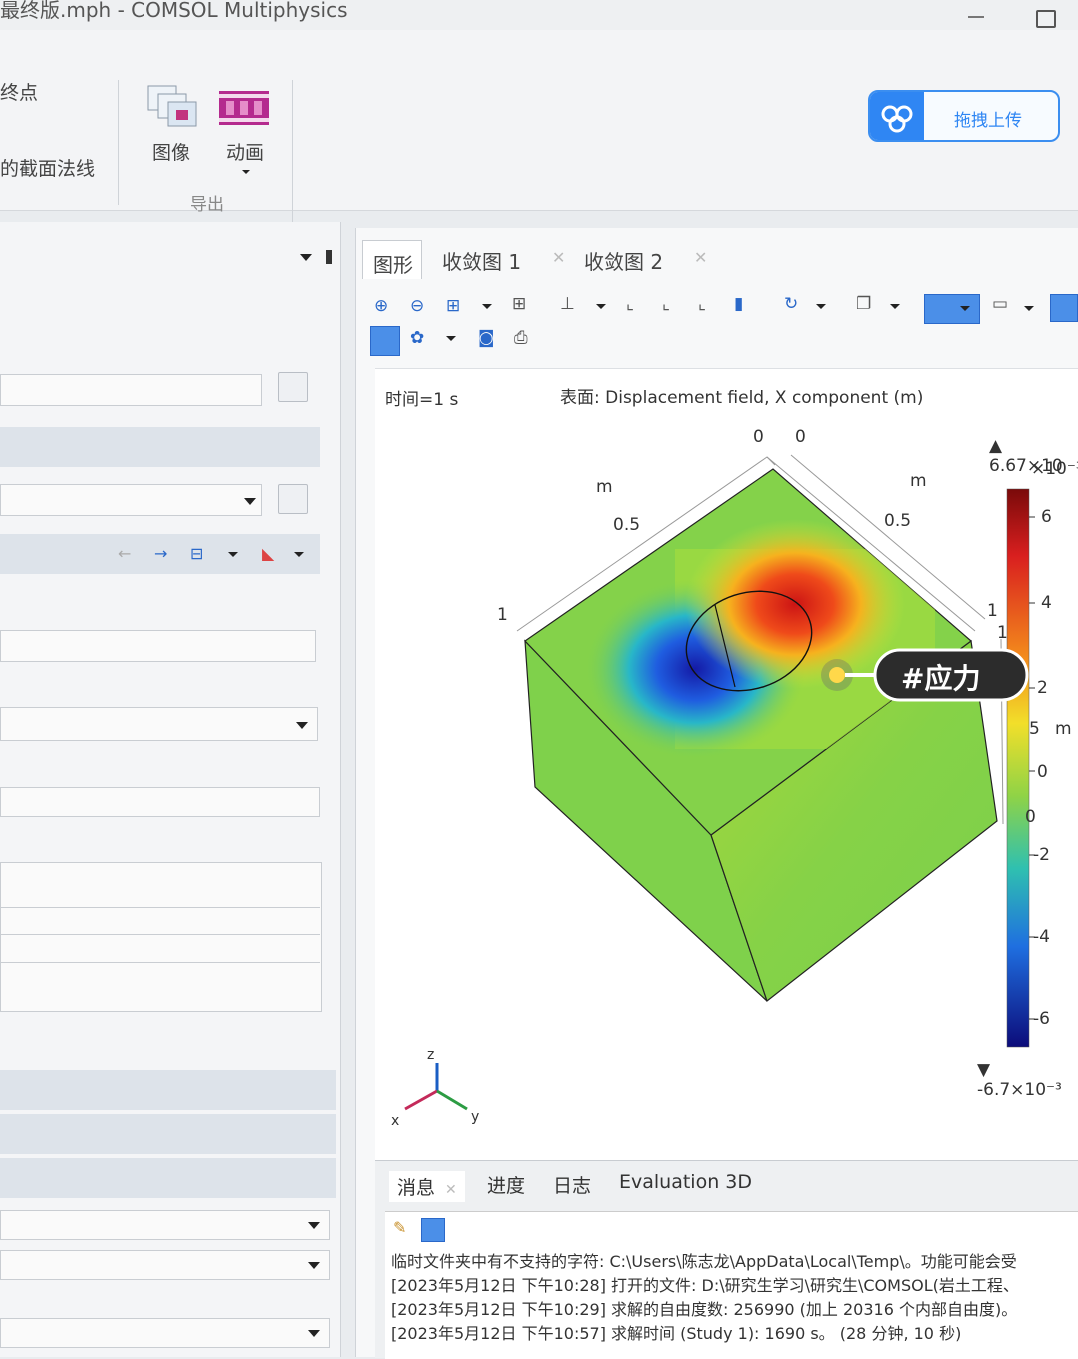 The width and height of the screenshot is (1078, 1359). What do you see at coordinates (964, 116) in the screenshot?
I see `drag-upload-button: 拖拽上传` at bounding box center [964, 116].